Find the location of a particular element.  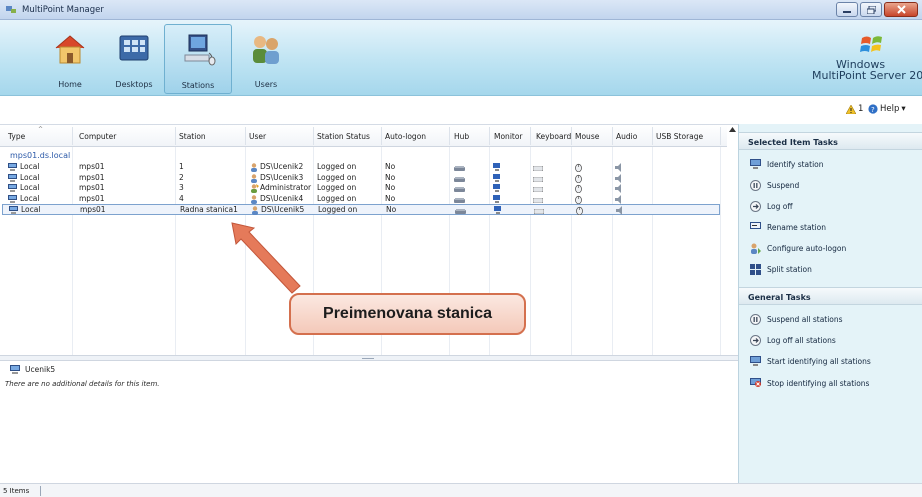

help-menu: ? Help ▾ is located at coordinates (887, 109).